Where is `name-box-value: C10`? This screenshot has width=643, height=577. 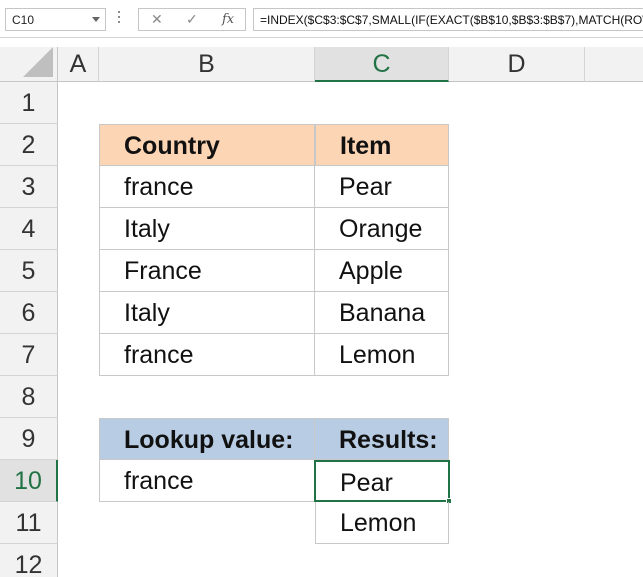
name-box-value: C10 is located at coordinates (23, 20).